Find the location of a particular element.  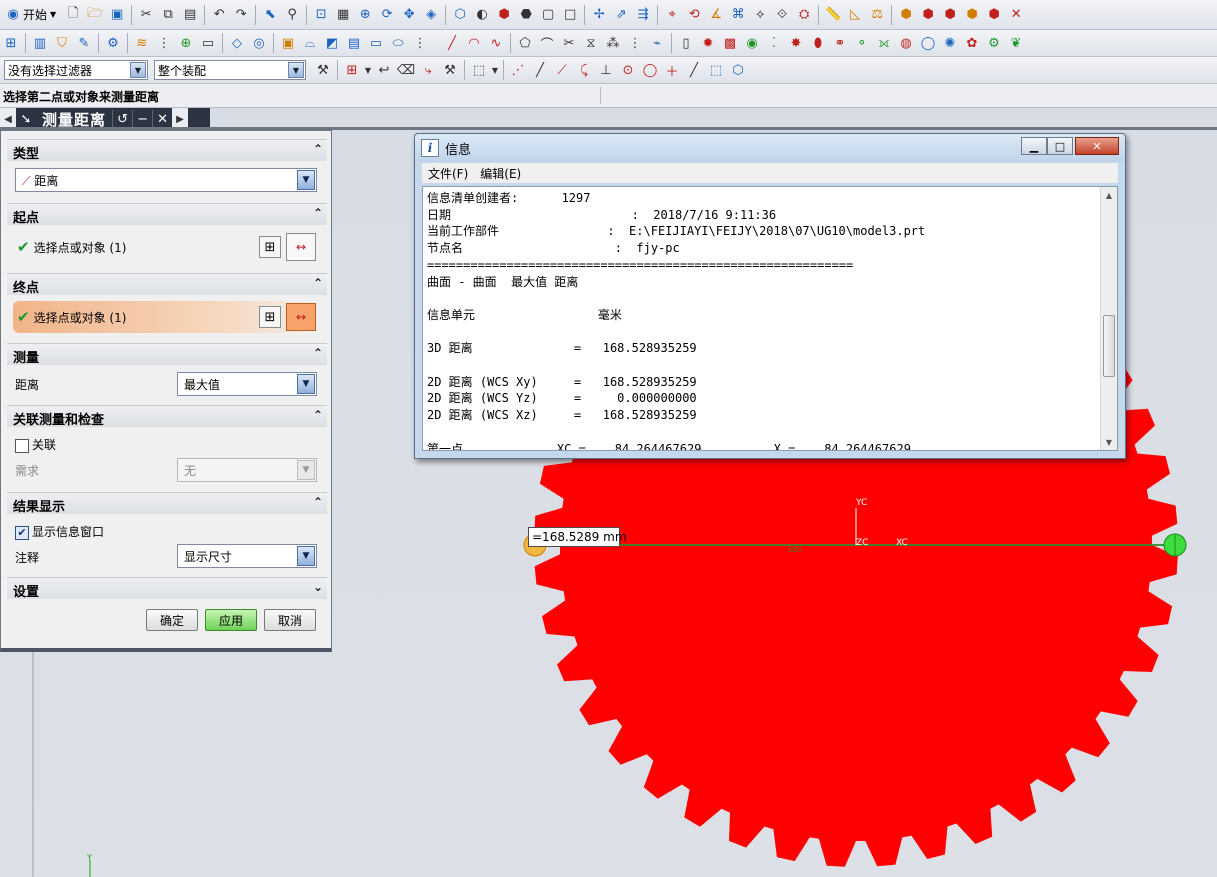

arc-icon: ◠ is located at coordinates (474, 43).